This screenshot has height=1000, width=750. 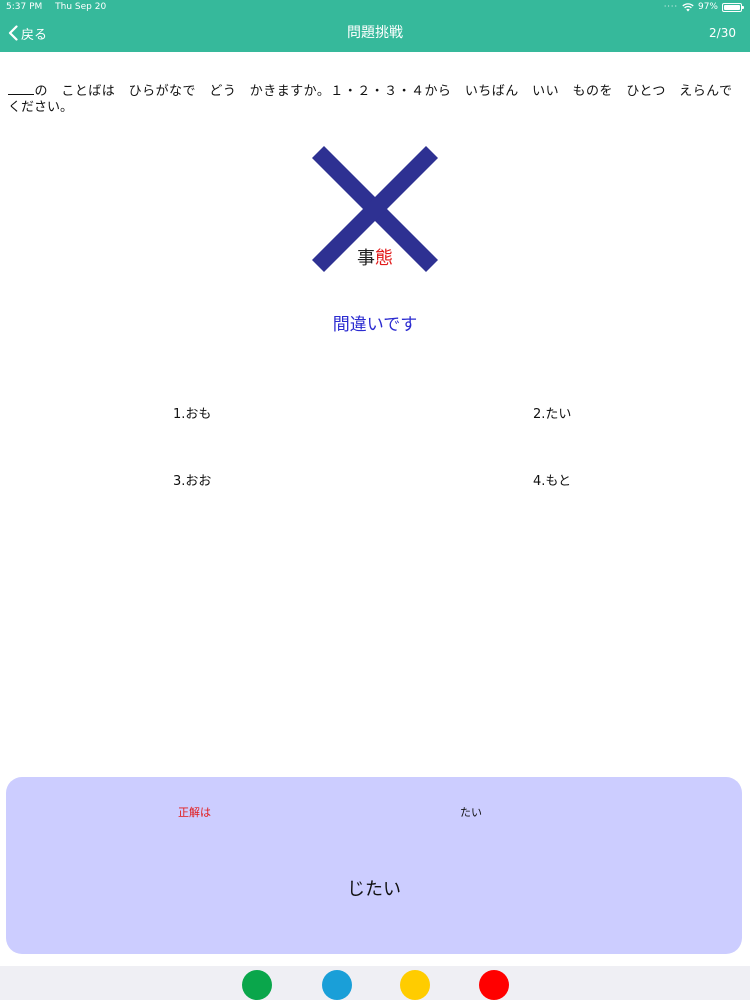 I want to click on correct-answer-part: たい, so click(x=471, y=812).